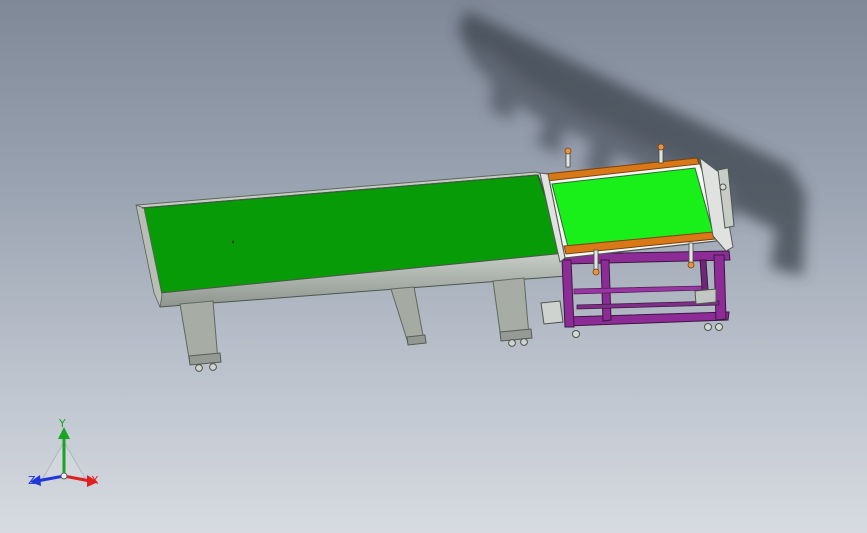  What do you see at coordinates (596, 272) in the screenshot?
I see `clamp-bottom-left-cap` at bounding box center [596, 272].